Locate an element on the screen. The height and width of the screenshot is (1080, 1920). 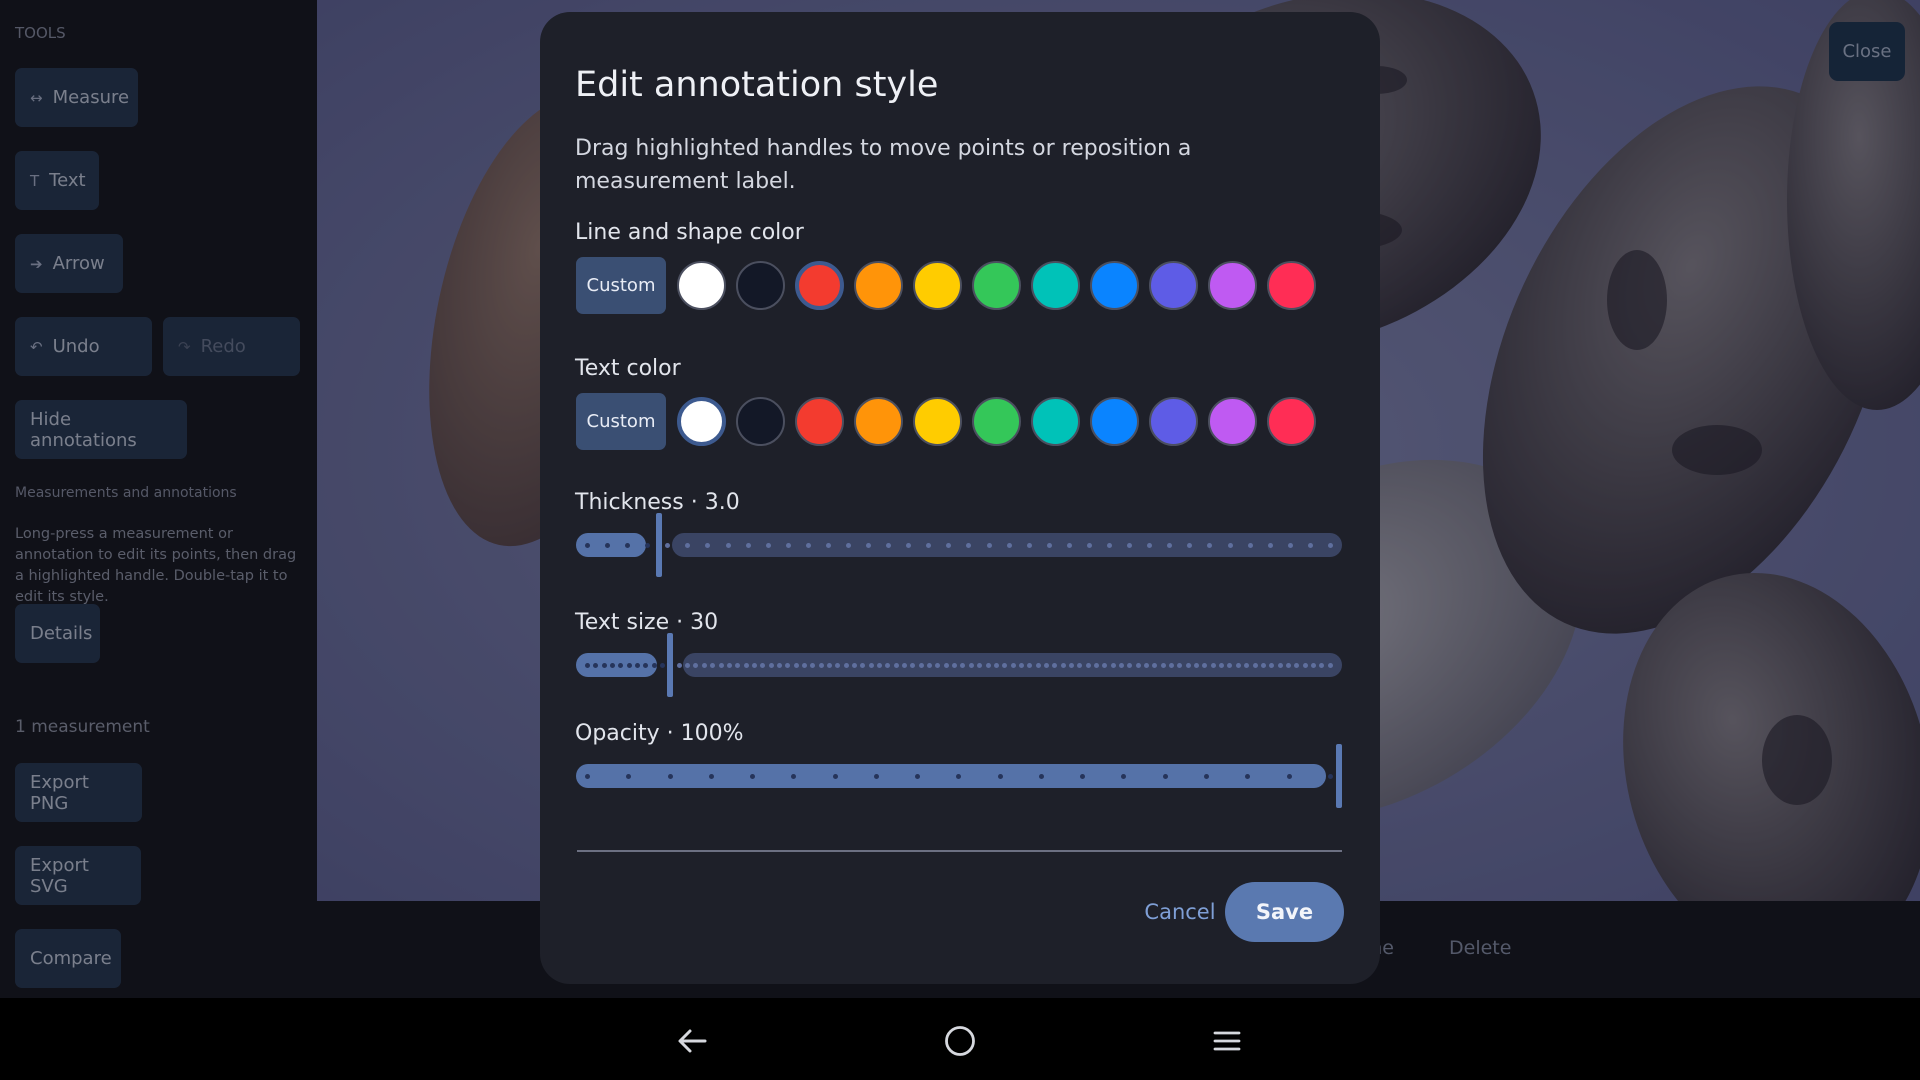
line-color-swatches: Custom is located at coordinates (951, 285).